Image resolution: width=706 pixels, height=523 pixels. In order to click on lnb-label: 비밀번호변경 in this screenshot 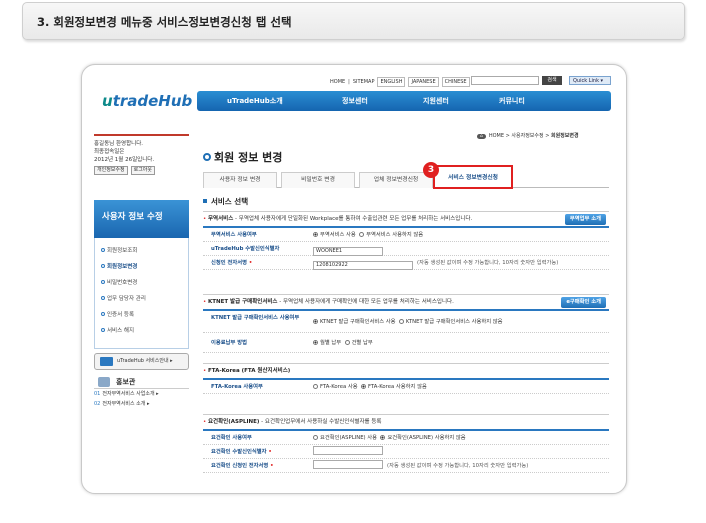, I will do `click(122, 283)`.